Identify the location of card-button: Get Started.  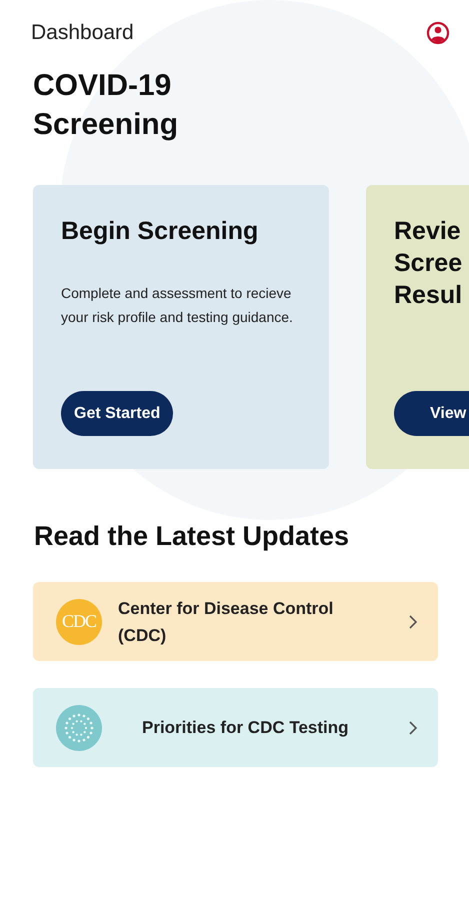
(117, 413).